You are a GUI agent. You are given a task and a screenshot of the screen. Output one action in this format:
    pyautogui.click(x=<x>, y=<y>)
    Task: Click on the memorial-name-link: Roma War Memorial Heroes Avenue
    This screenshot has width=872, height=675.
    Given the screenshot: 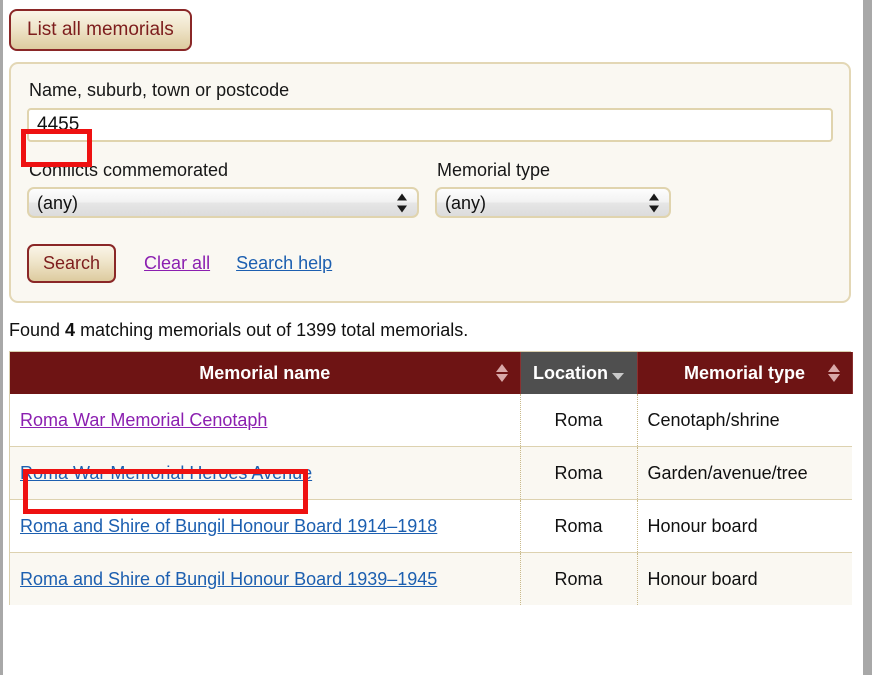 What is the action you would take?
    pyautogui.click(x=166, y=473)
    